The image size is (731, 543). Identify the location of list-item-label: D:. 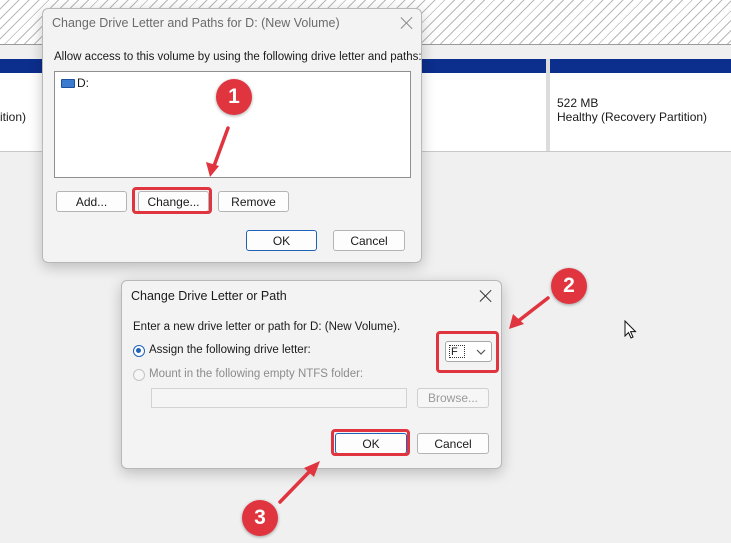
(83, 83).